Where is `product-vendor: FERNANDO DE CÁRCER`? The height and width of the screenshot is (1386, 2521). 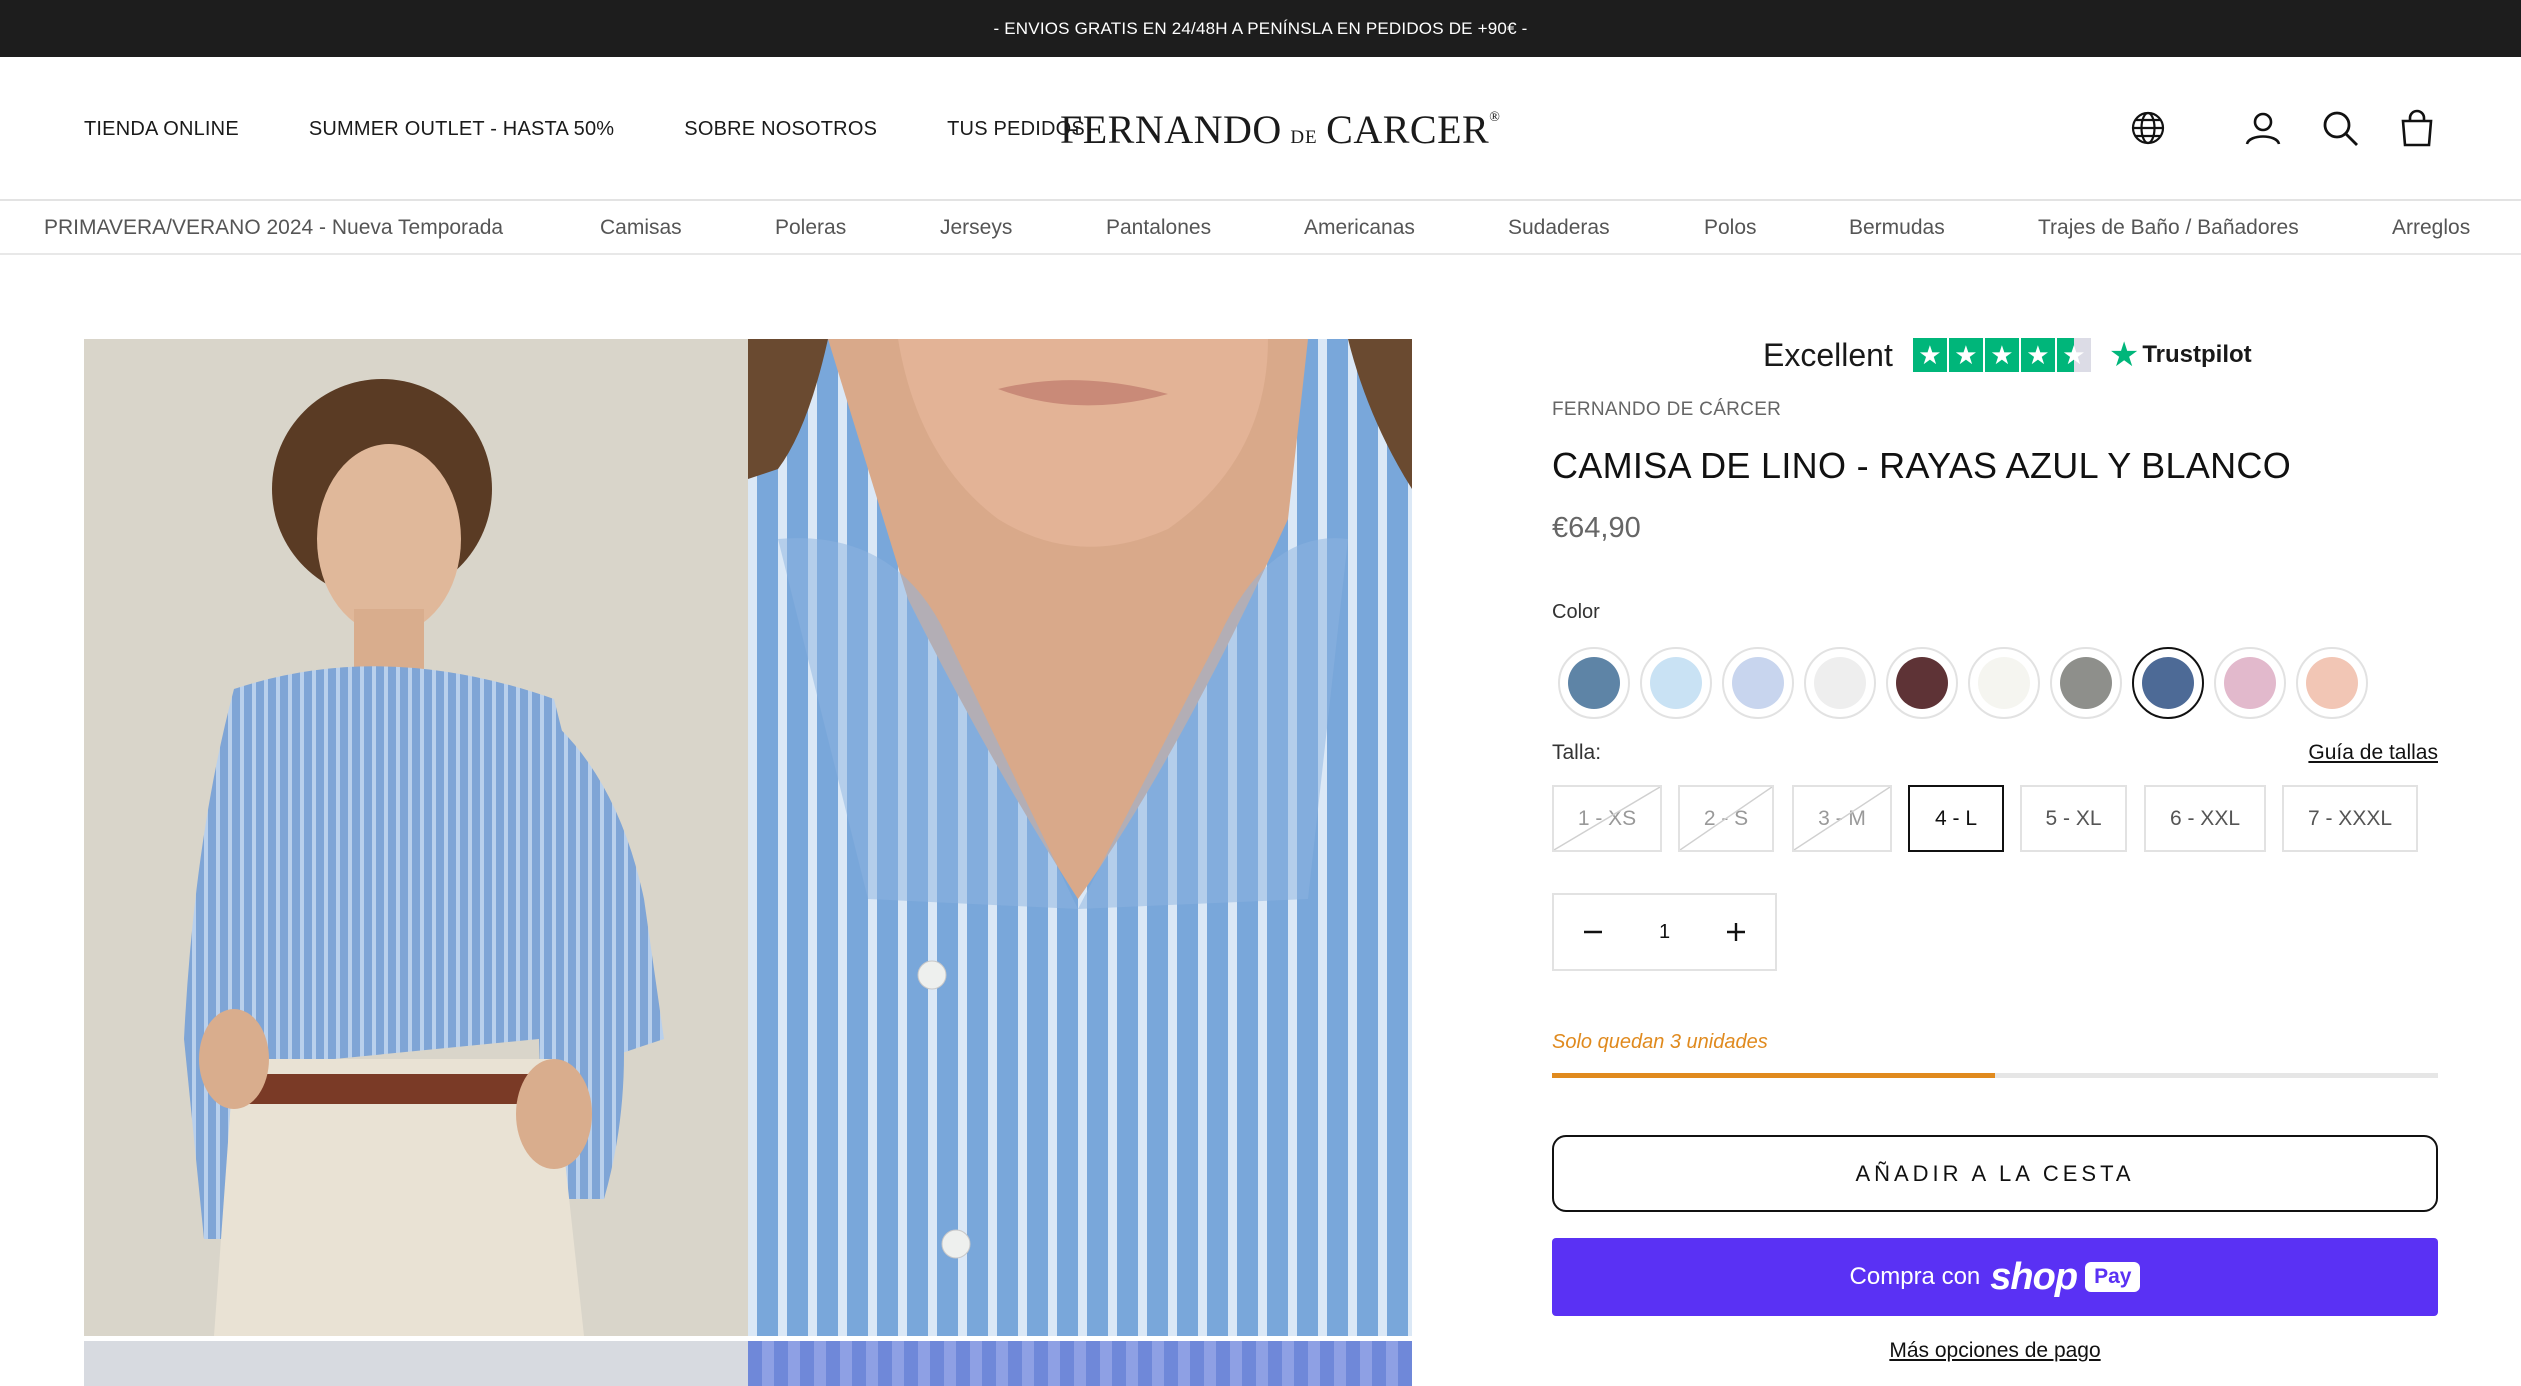 product-vendor: FERNANDO DE CÁRCER is located at coordinates (1666, 410).